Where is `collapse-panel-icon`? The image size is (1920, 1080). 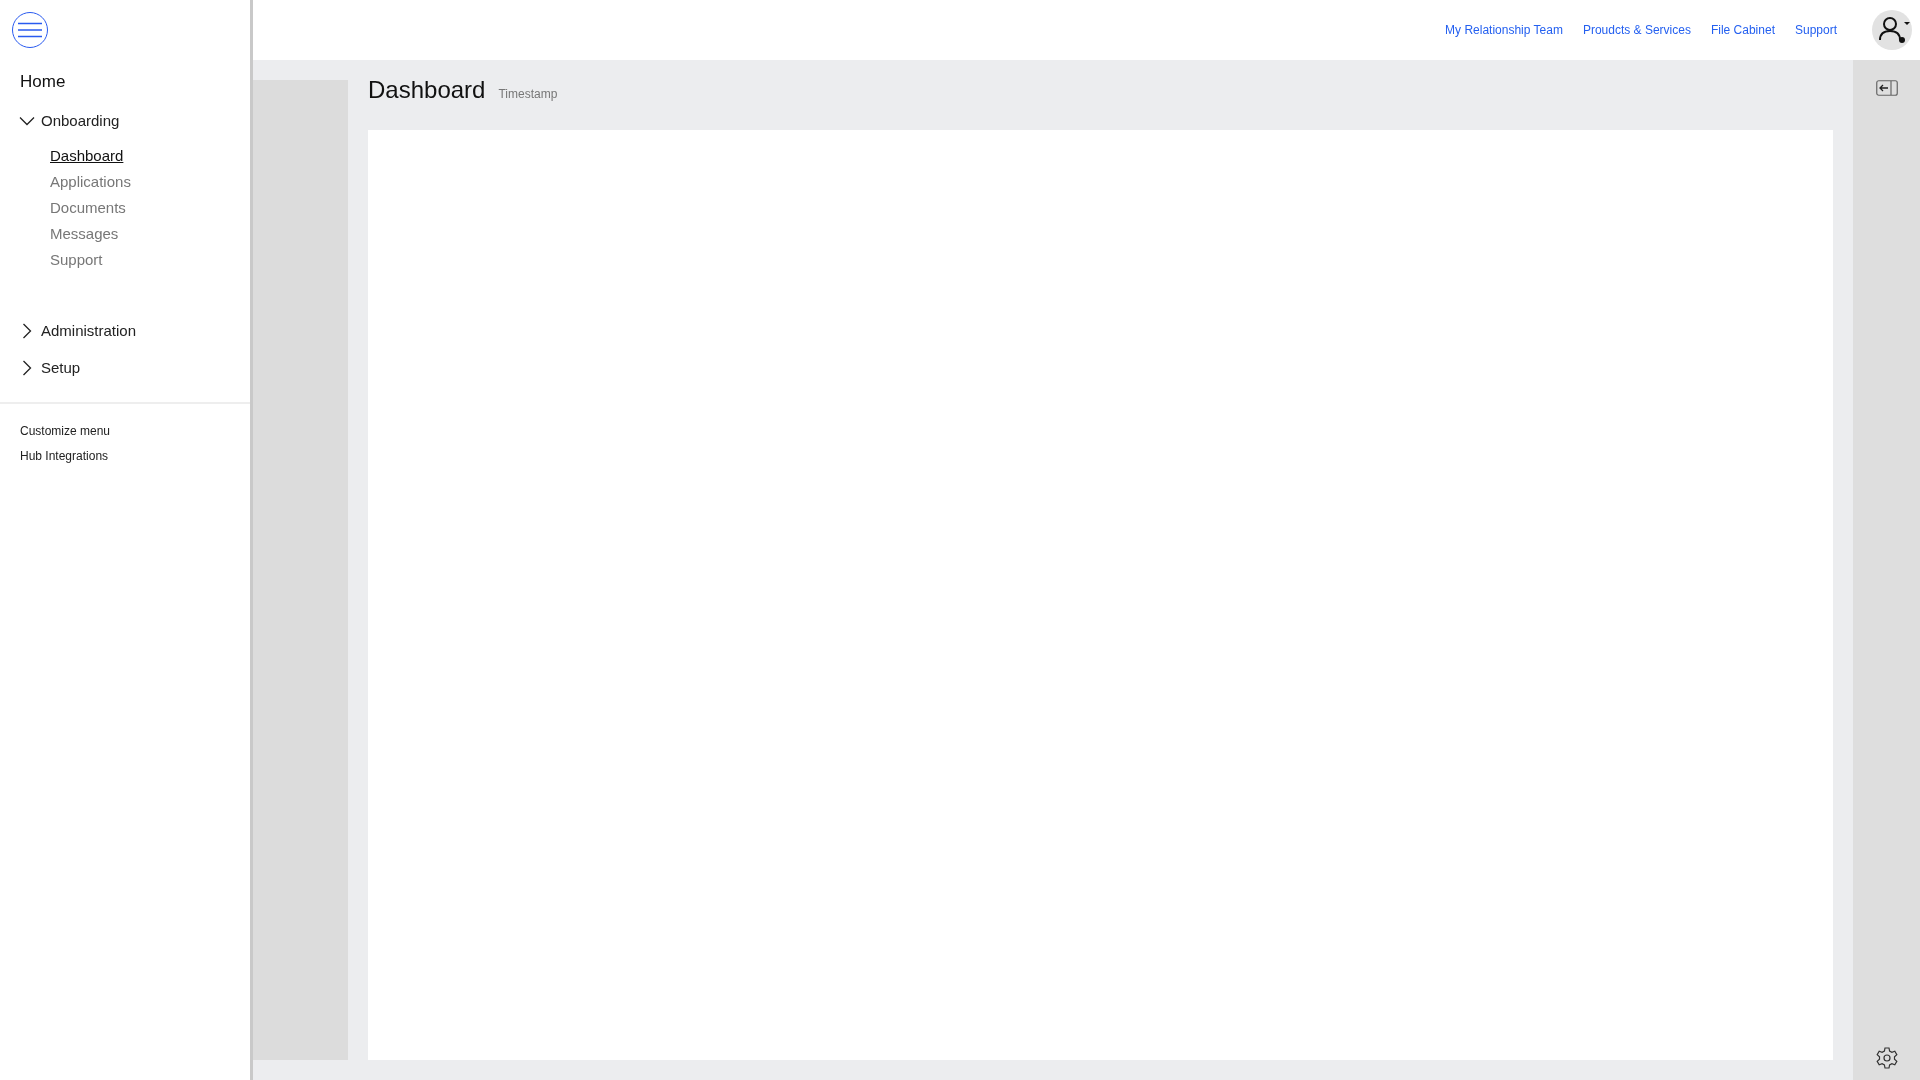 collapse-panel-icon is located at coordinates (1886, 88).